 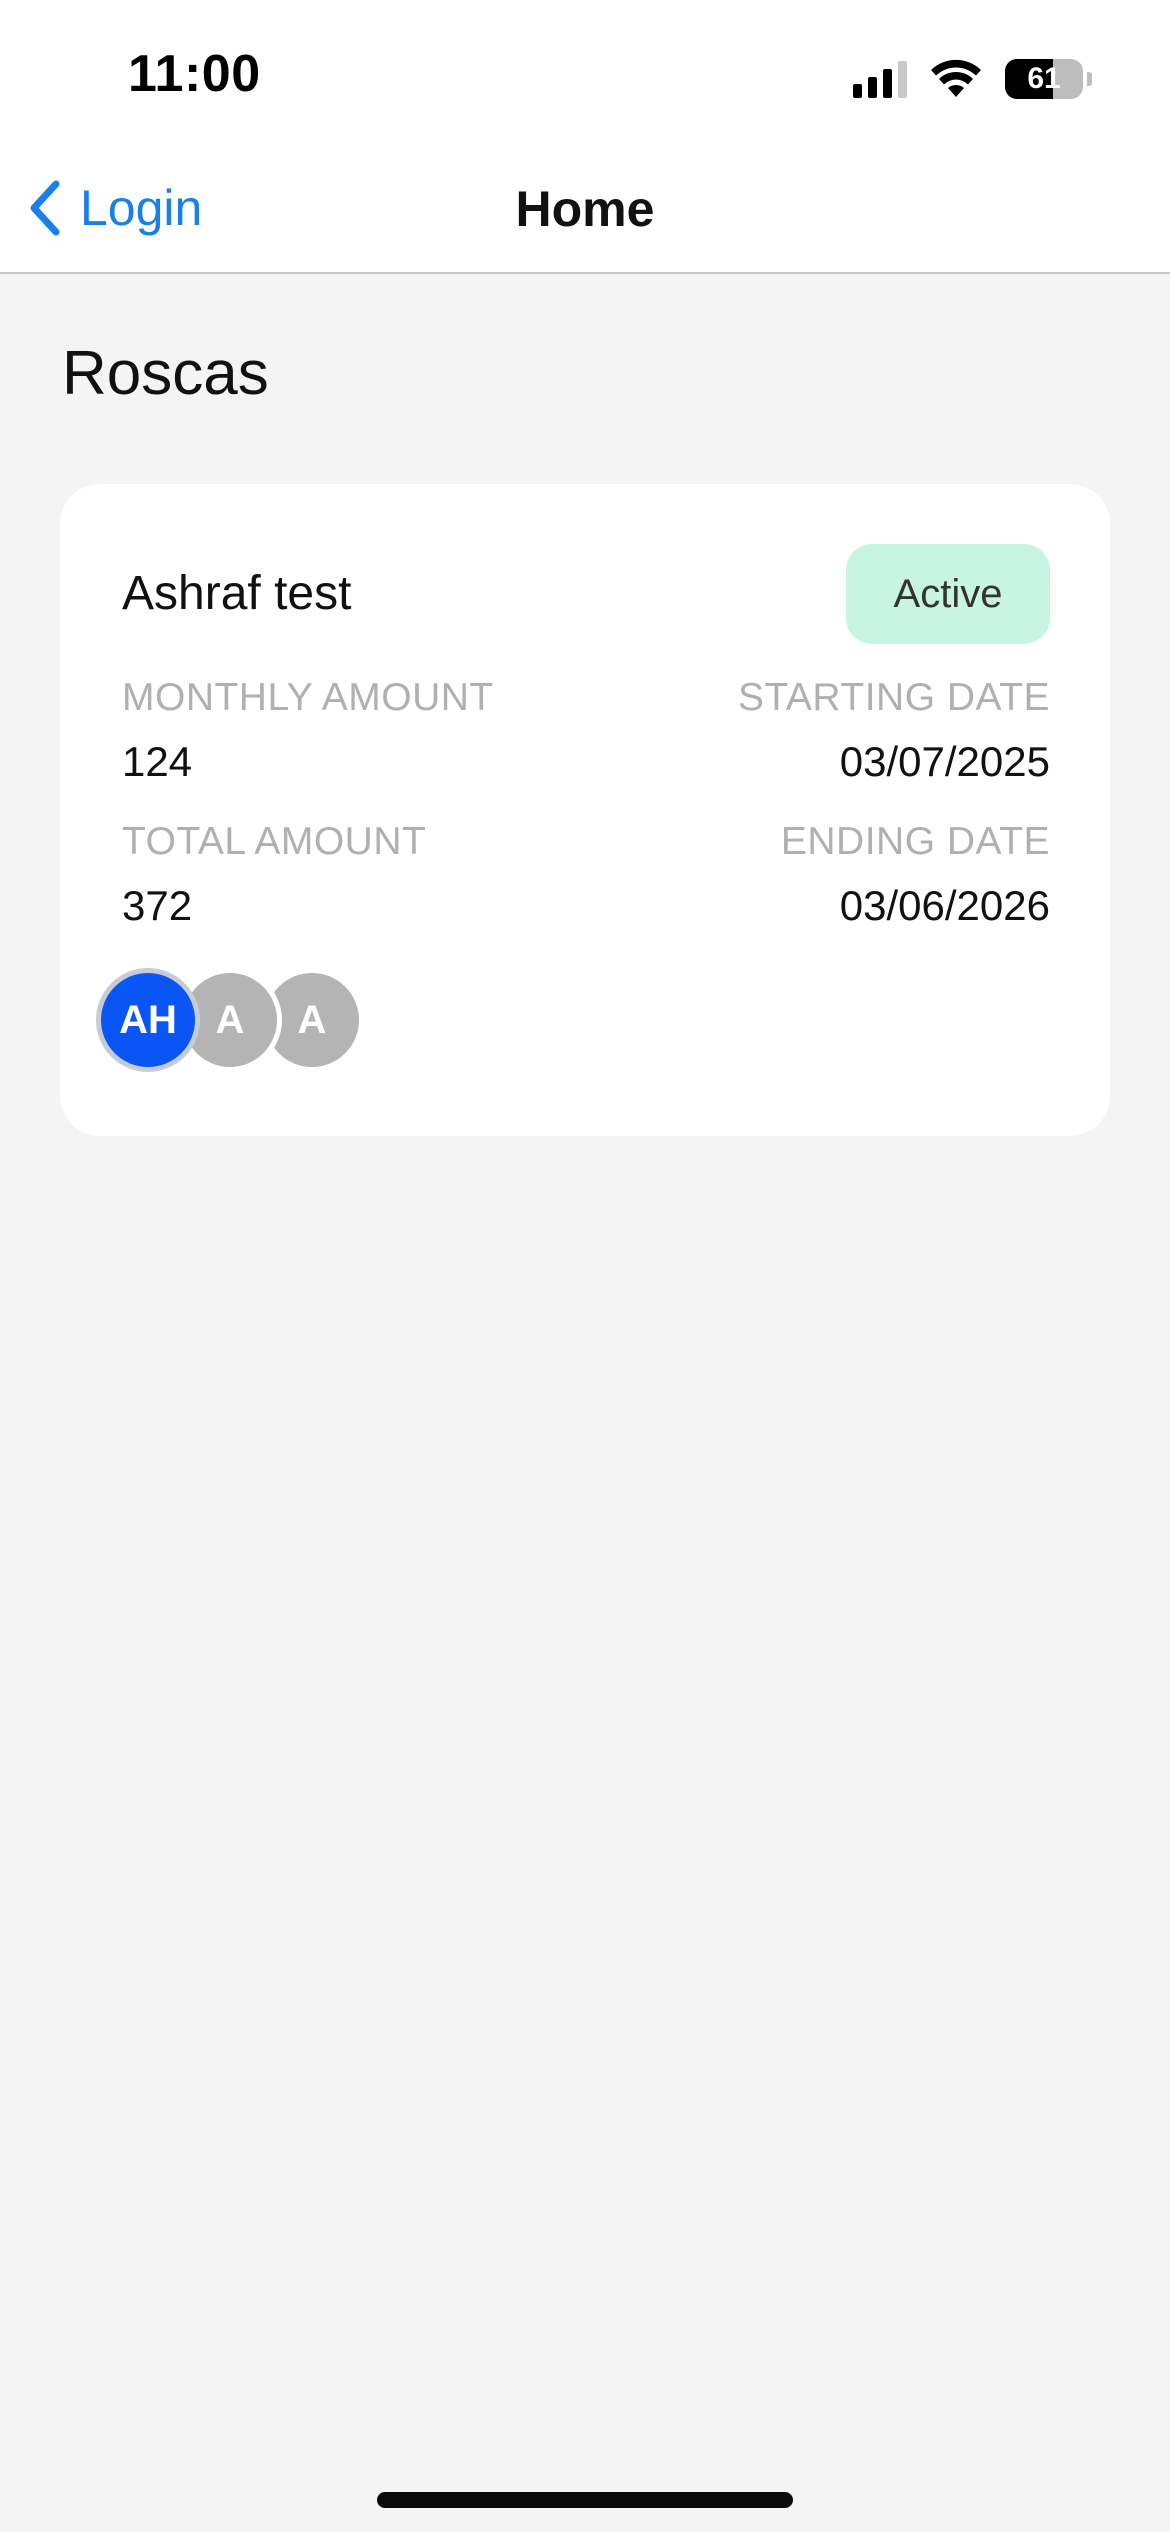 What do you see at coordinates (157, 905) in the screenshot?
I see `total-amount-value: 372` at bounding box center [157, 905].